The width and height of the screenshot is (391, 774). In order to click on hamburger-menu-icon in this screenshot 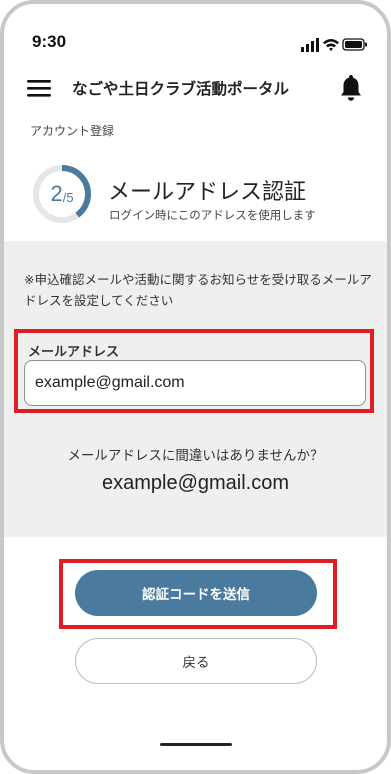, I will do `click(40, 88)`.